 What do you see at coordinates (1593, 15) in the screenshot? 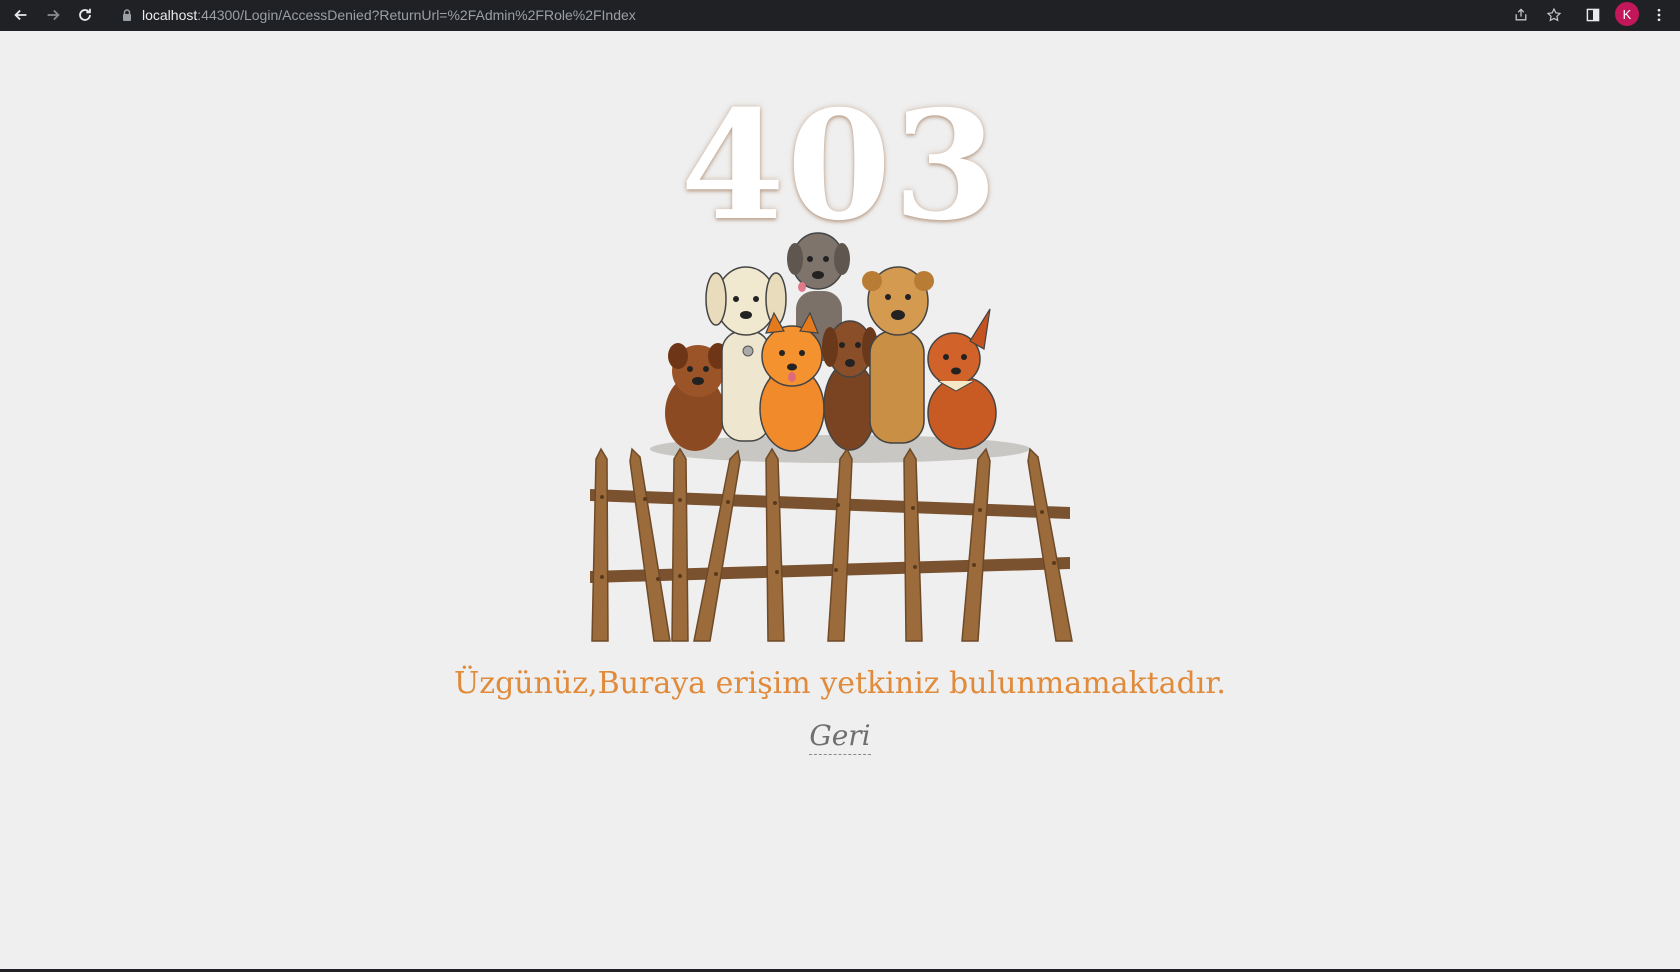
I see `side-panel-icon` at bounding box center [1593, 15].